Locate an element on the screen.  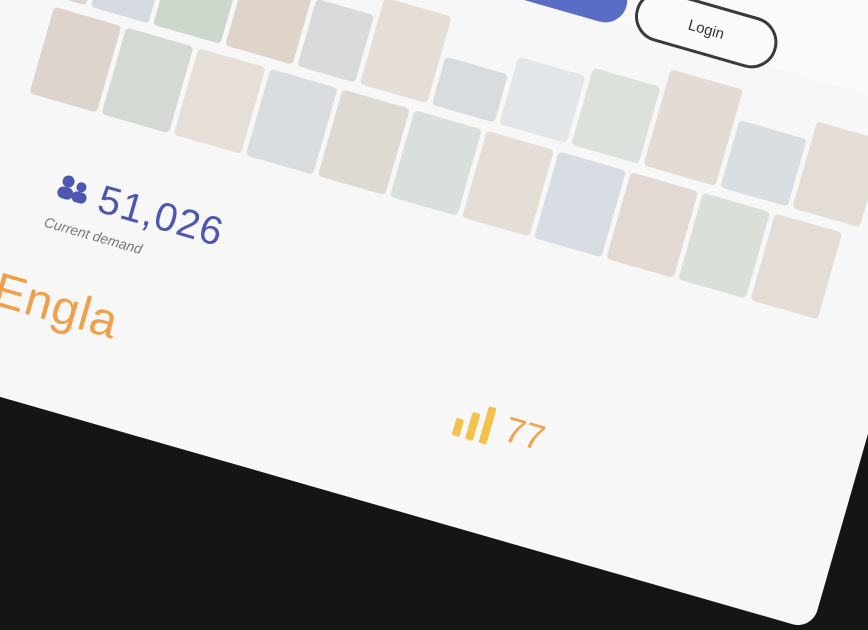
login-label: Login is located at coordinates (706, 29).